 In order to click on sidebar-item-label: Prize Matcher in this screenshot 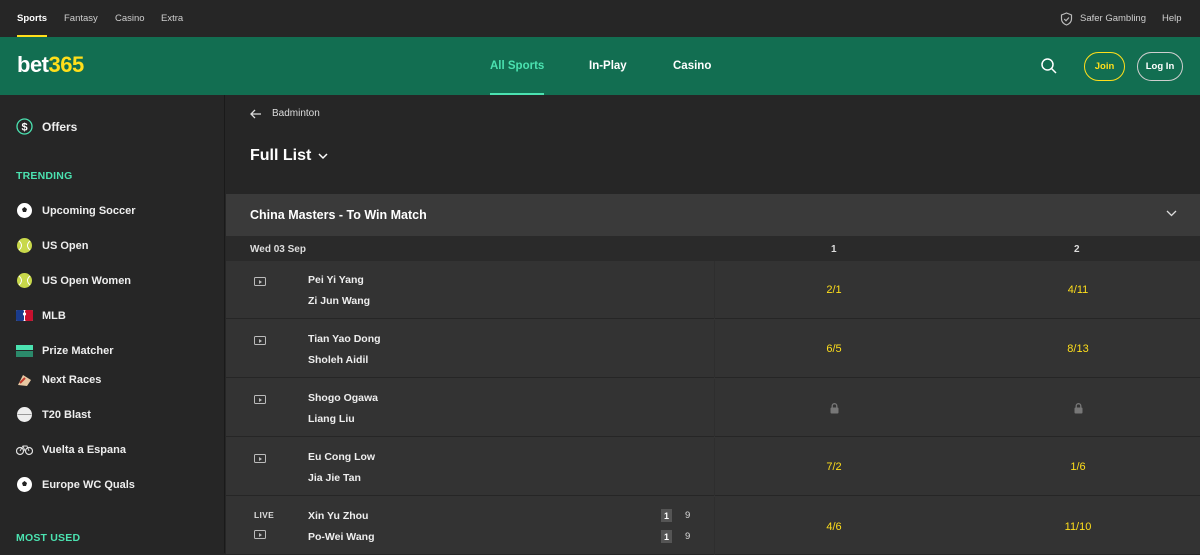, I will do `click(78, 350)`.